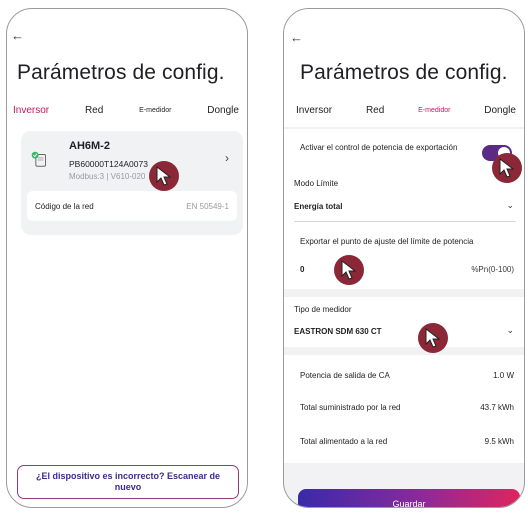  What do you see at coordinates (108, 164) in the screenshot?
I see `device-serial: PB60000T124A0073` at bounding box center [108, 164].